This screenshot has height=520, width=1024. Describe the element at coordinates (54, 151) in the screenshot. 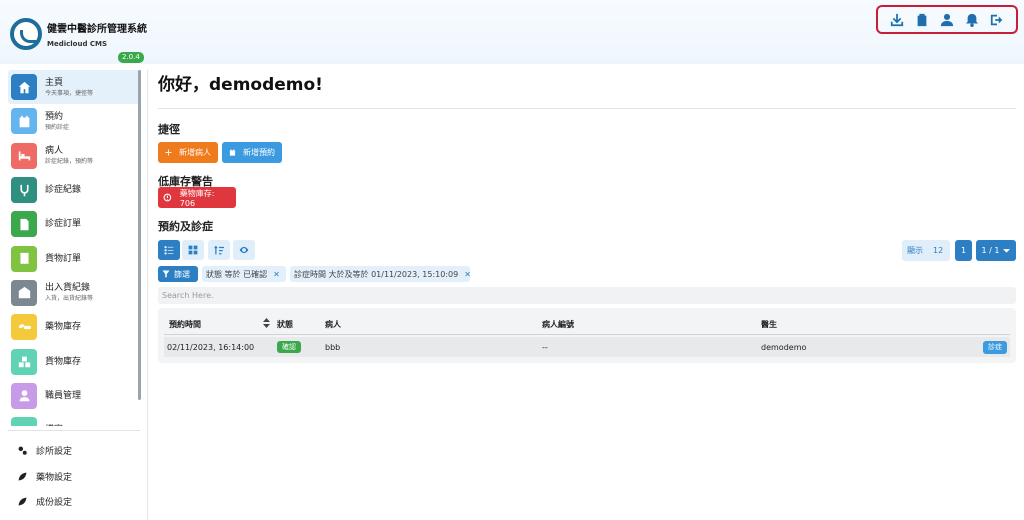

I see `sidebar-item-label: 病人` at that location.